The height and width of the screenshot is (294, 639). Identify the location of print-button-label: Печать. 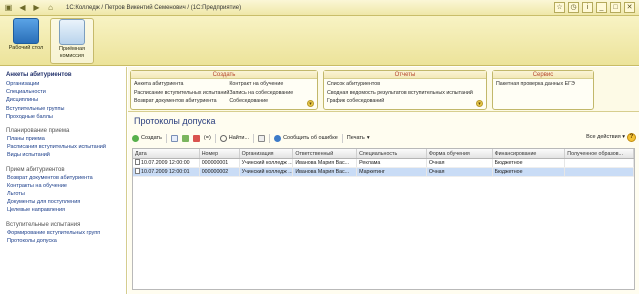
(355, 138).